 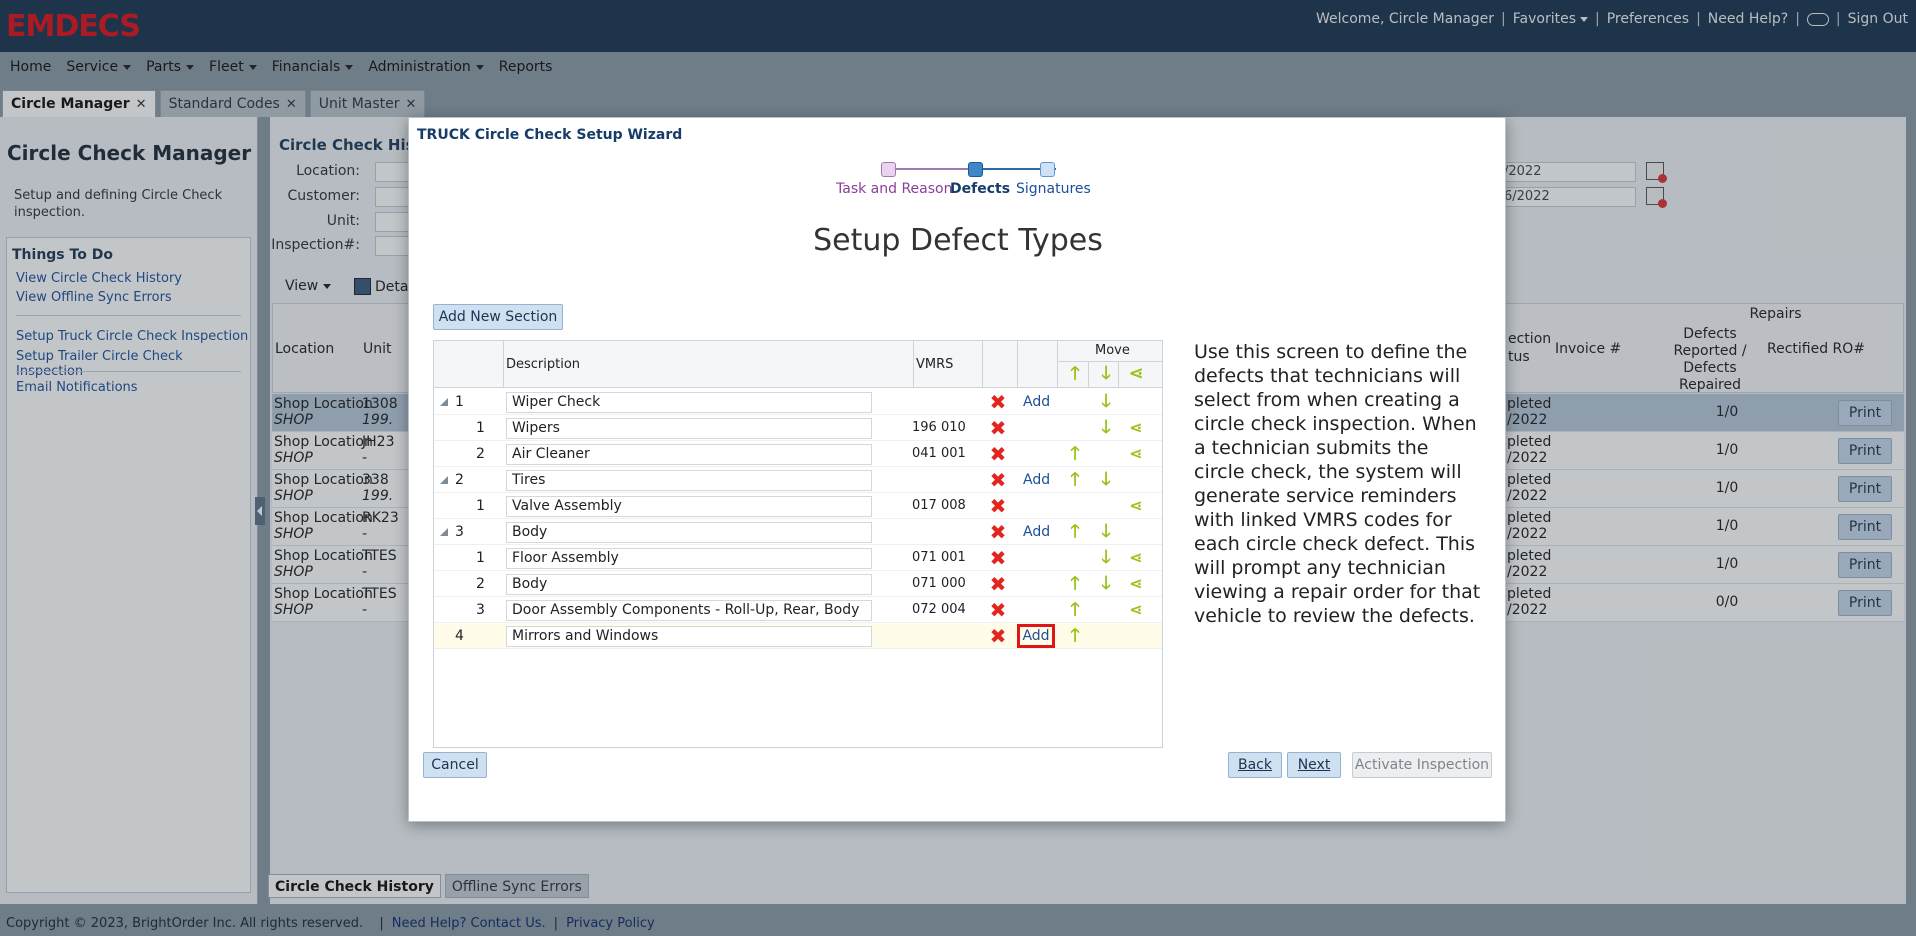 I want to click on vmrs-code: 071 000, so click(x=939, y=583).